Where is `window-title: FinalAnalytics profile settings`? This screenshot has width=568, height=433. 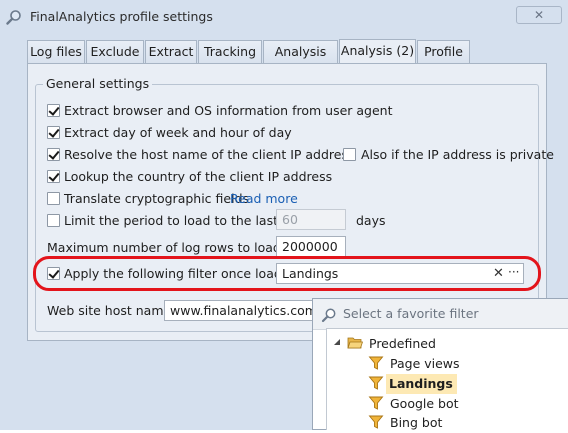
window-title: FinalAnalytics profile settings is located at coordinates (121, 16).